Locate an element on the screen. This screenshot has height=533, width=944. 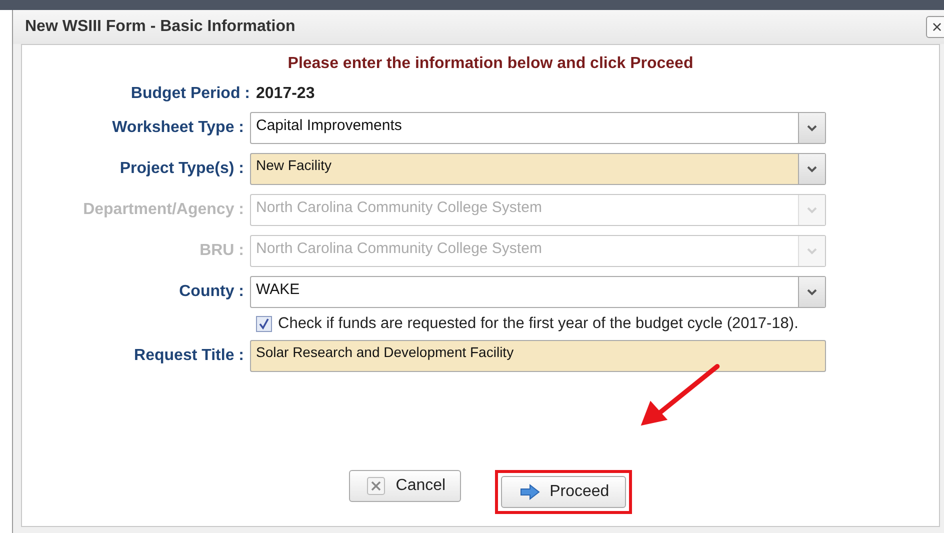
field-label: County : is located at coordinates (211, 292).